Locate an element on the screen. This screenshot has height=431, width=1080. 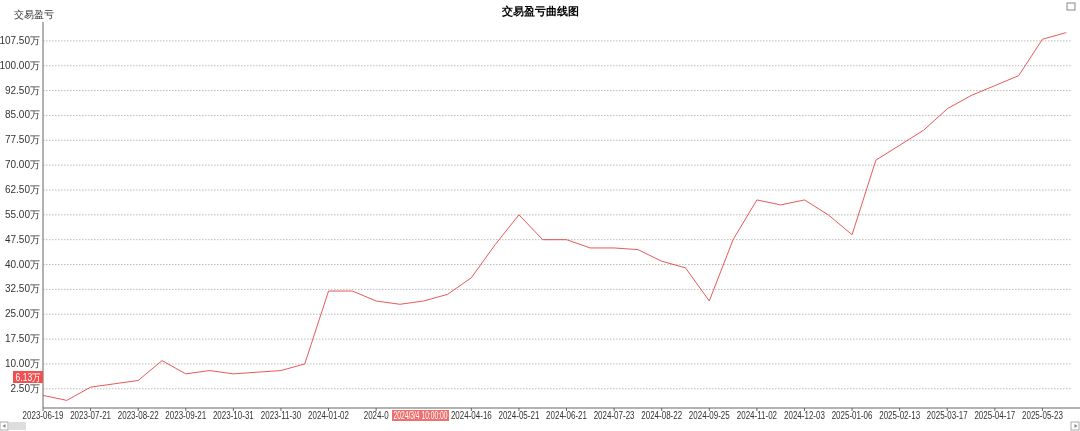
x-tick-label: 2025-03-17 is located at coordinates (947, 415).